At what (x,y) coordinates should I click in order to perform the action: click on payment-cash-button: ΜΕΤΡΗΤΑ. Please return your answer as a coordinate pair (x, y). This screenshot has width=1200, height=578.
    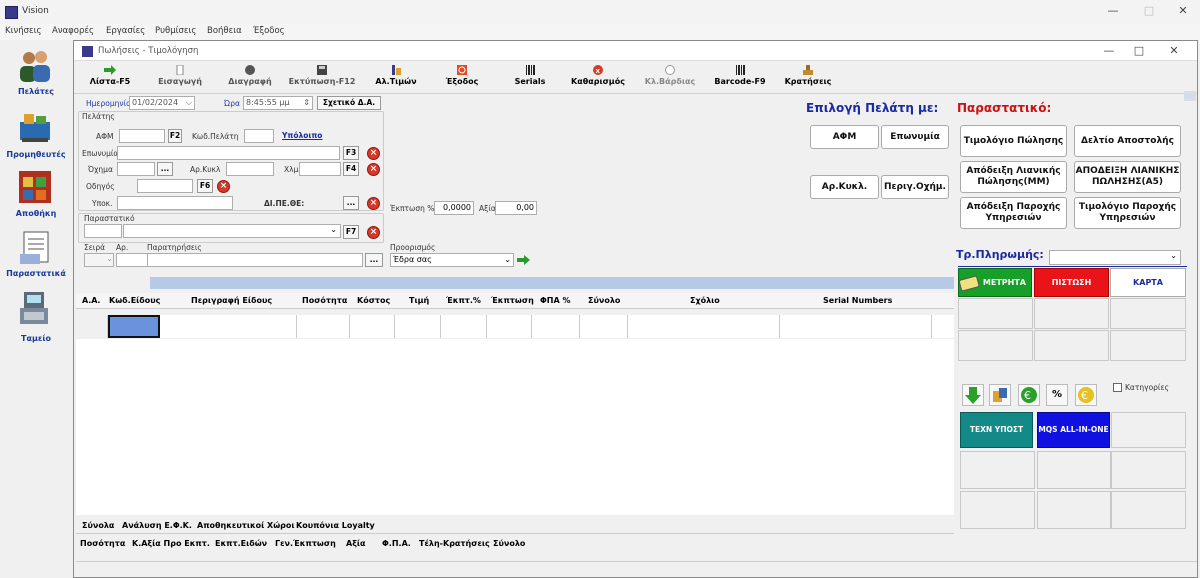
    Looking at the image, I should click on (995, 282).